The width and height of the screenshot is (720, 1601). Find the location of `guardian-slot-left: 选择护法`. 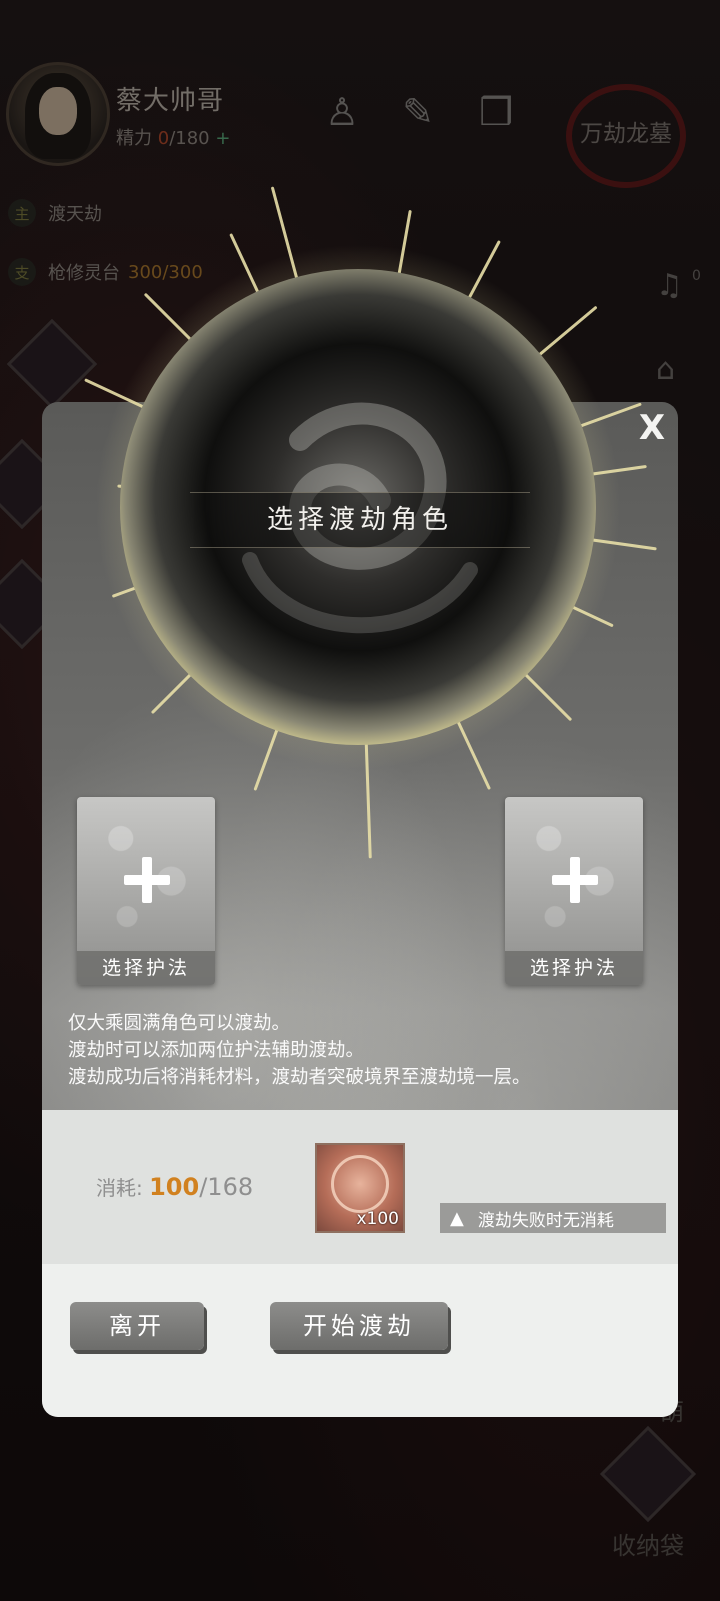

guardian-slot-left: 选择护法 is located at coordinates (146, 891).